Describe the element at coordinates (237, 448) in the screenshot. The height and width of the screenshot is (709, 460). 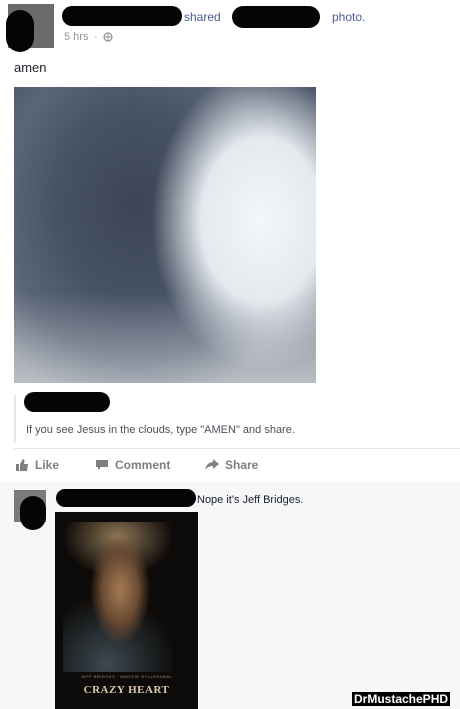
I see `divider` at that location.